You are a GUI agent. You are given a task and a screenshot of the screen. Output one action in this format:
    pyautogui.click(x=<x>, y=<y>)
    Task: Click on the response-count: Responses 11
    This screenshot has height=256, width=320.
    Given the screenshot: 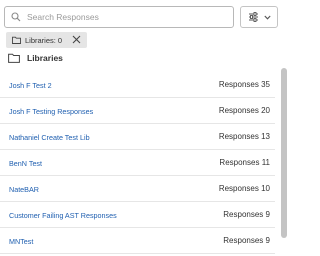 What is the action you would take?
    pyautogui.click(x=244, y=162)
    